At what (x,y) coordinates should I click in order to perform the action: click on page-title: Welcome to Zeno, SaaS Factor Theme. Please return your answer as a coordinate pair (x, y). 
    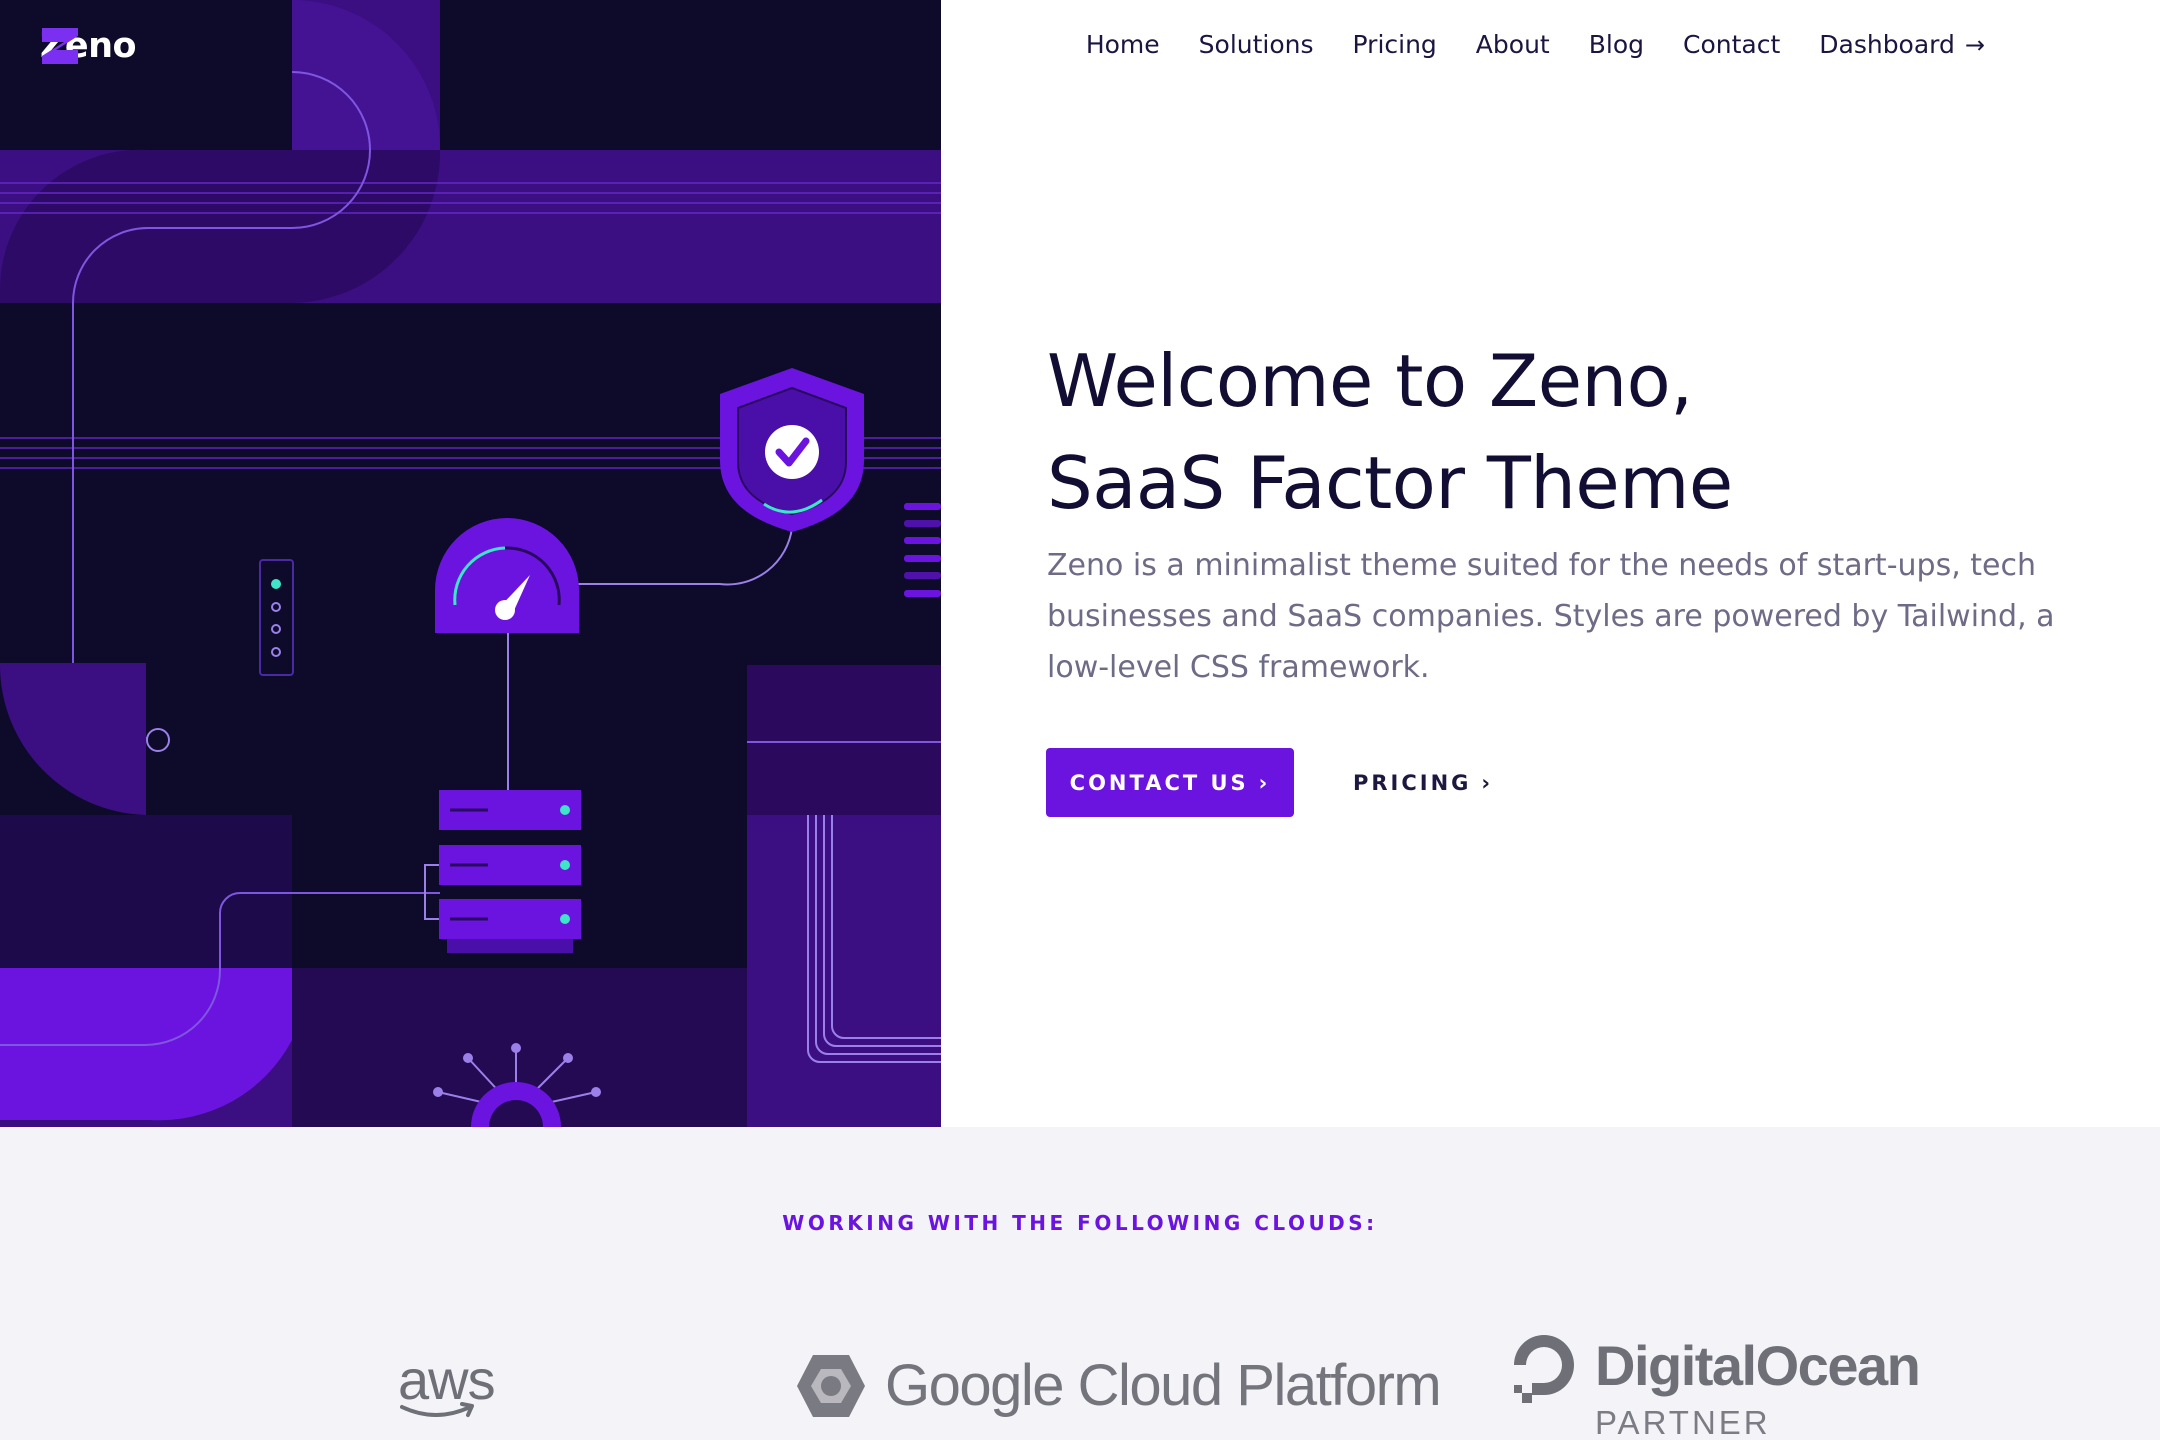
    Looking at the image, I should click on (1572, 432).